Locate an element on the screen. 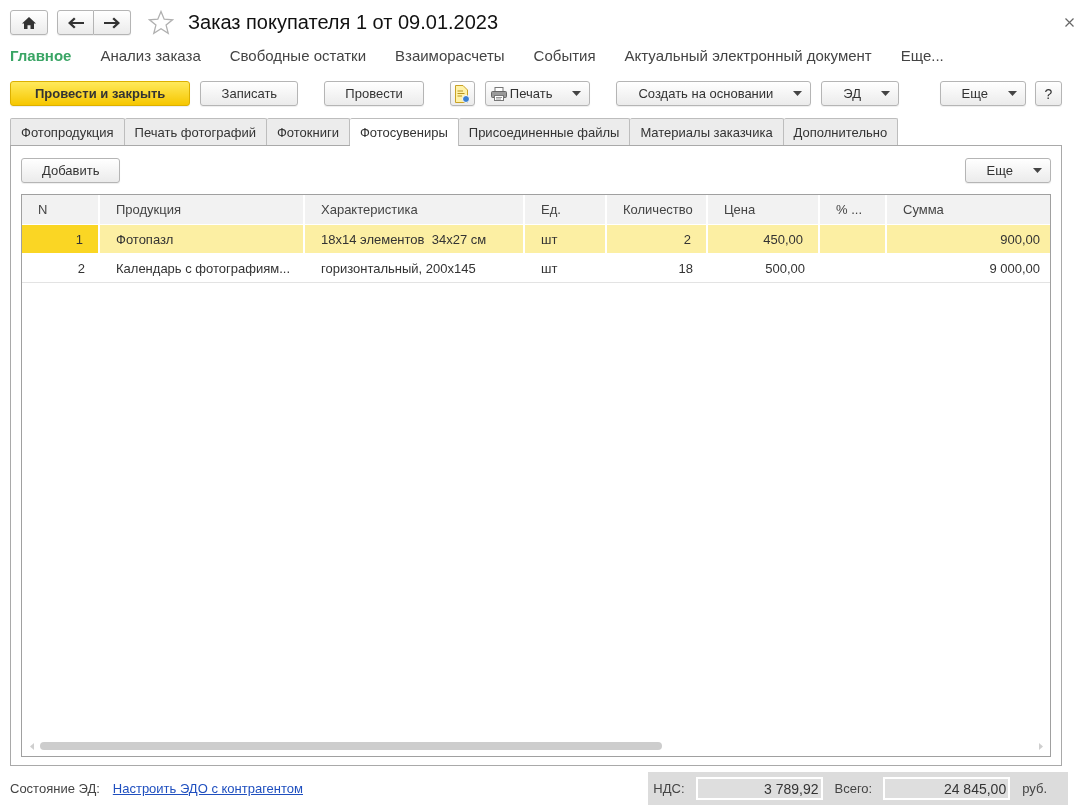 The height and width of the screenshot is (812, 1078). table-row: 1 Фотопазл 18x14 элементов 34x27 см шт 2 450,00 900,00 is located at coordinates (536, 239).